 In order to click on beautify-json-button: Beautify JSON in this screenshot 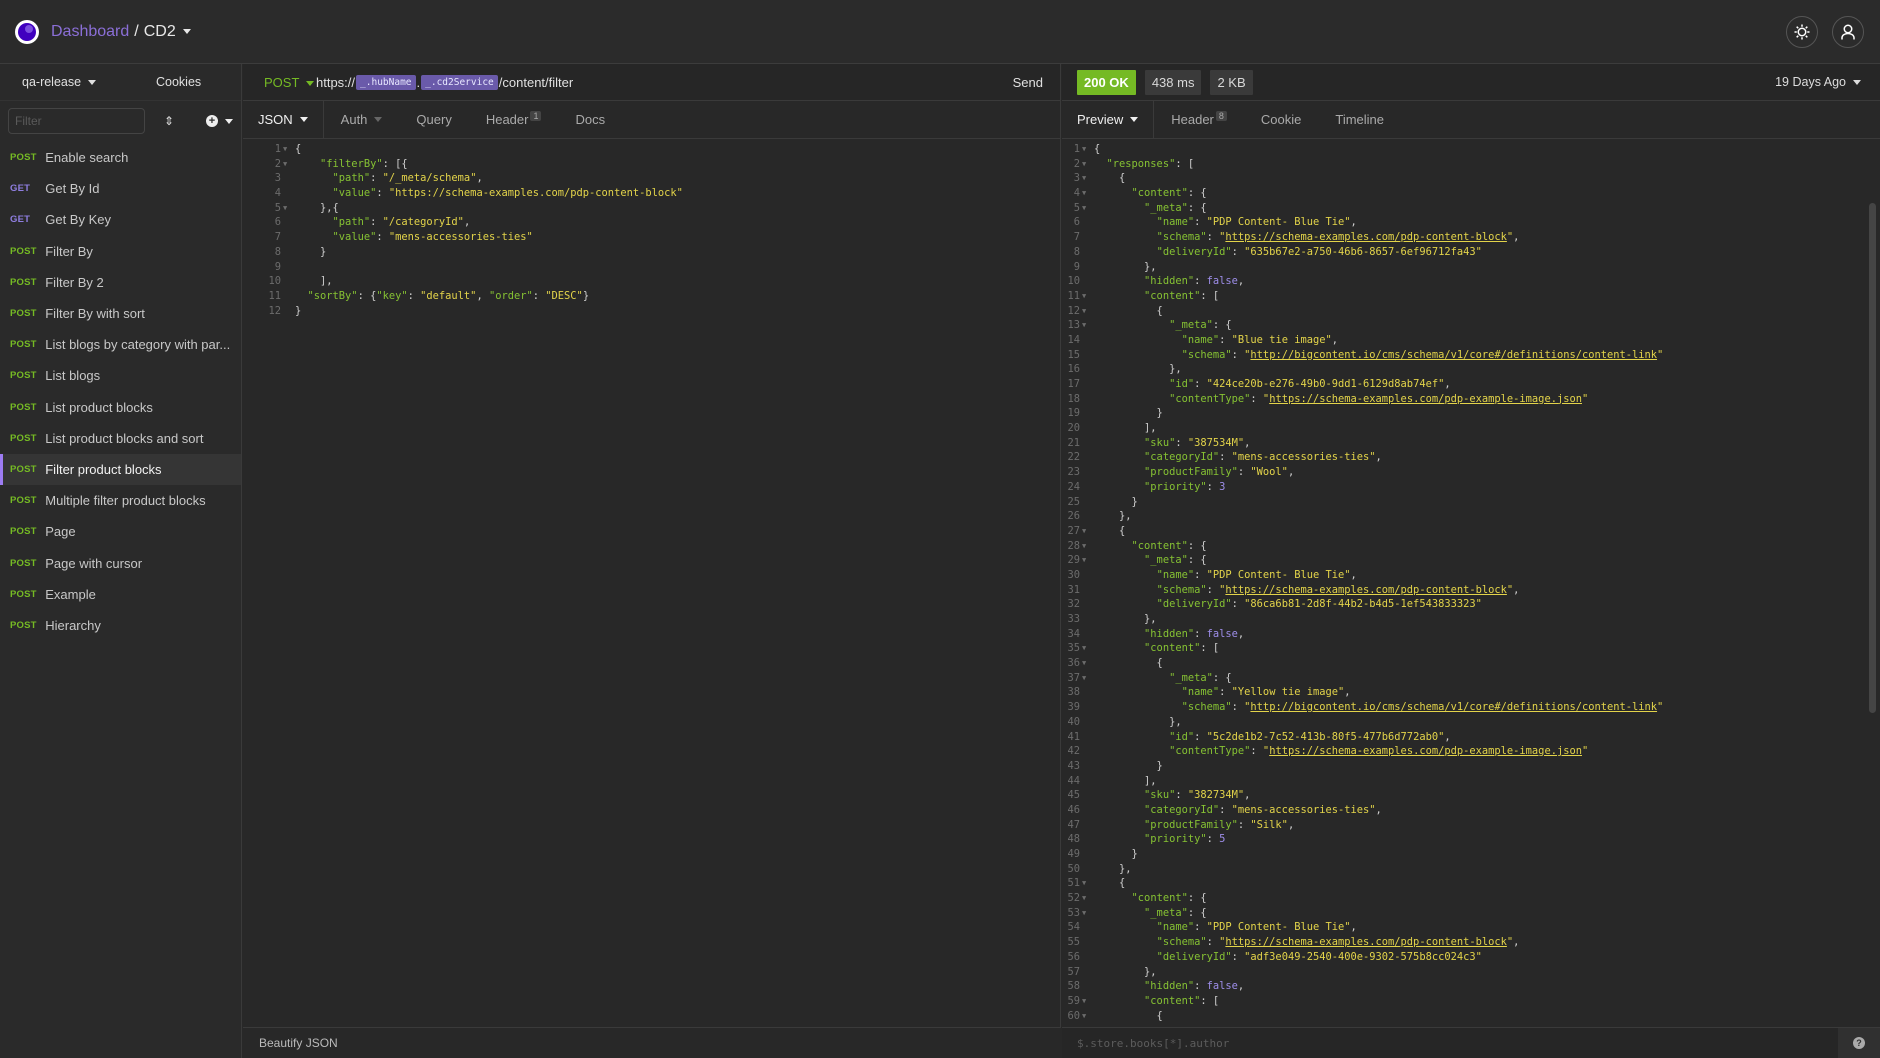, I will do `click(298, 1043)`.